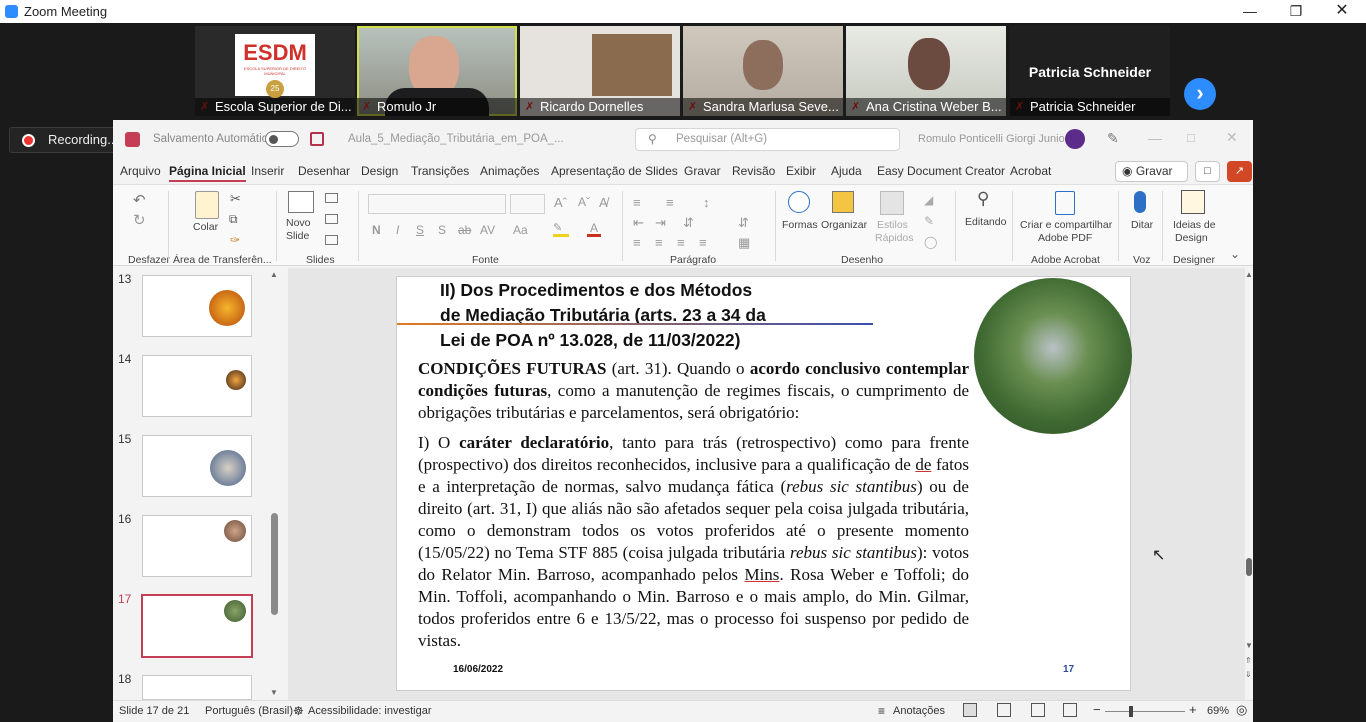  Describe the element at coordinates (1004, 710) in the screenshot. I see `slide-sorter-icon` at that location.